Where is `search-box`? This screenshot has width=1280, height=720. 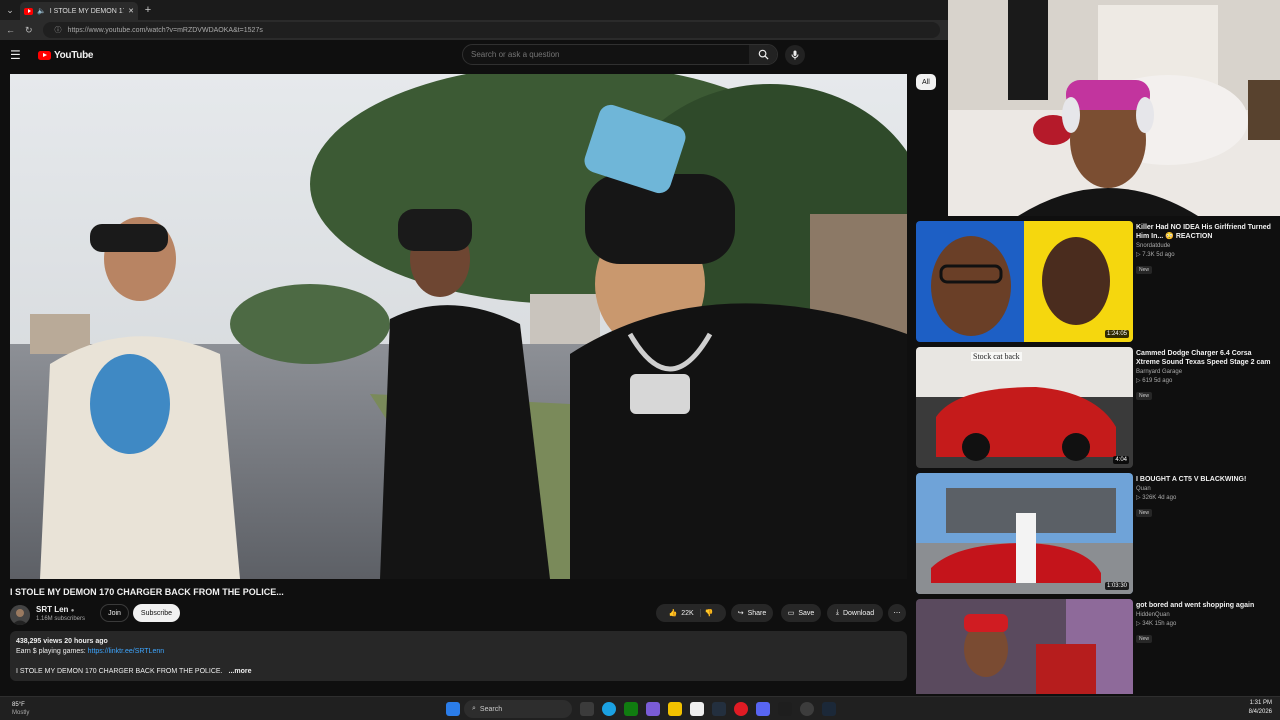
search-box is located at coordinates (620, 54).